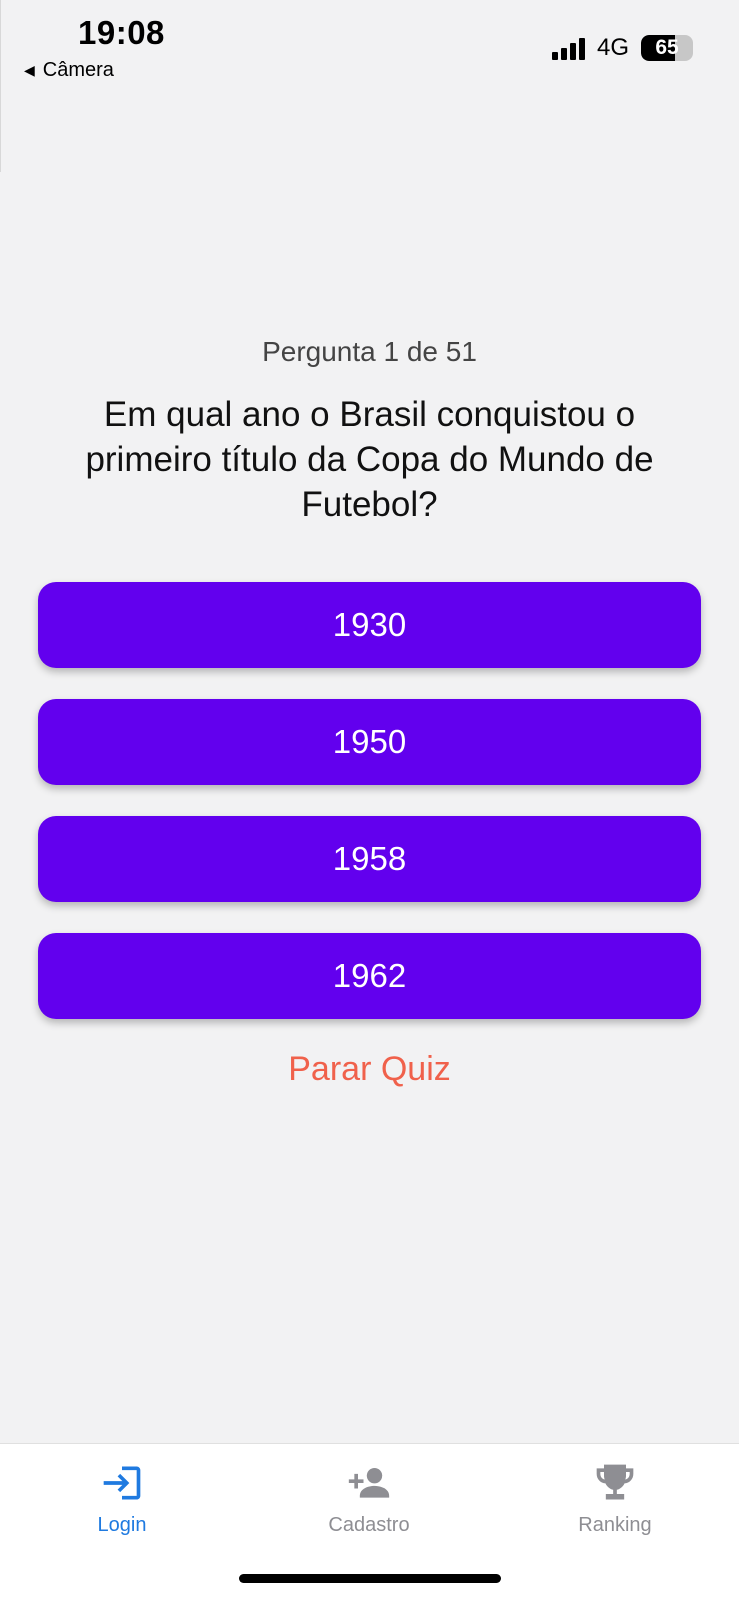  What do you see at coordinates (369, 351) in the screenshot?
I see `question-counter: Pergunta 1 de 51` at bounding box center [369, 351].